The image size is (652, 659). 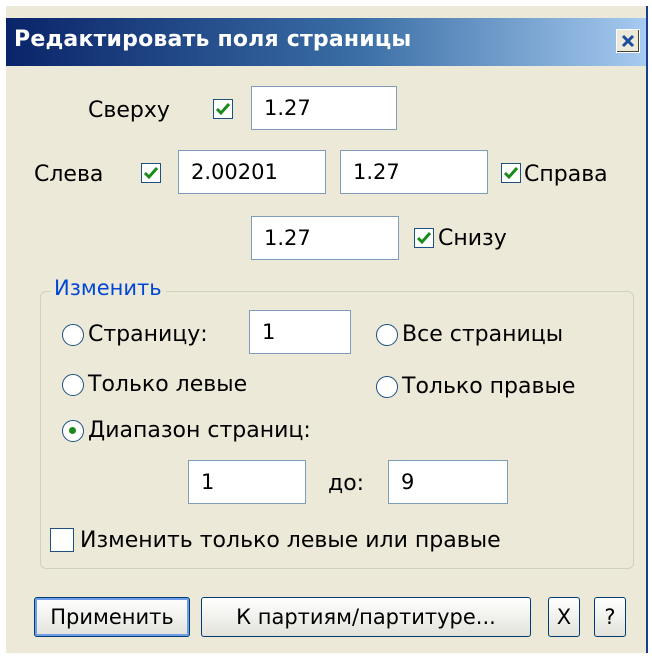 What do you see at coordinates (387, 387) in the screenshot?
I see `radio-only-right` at bounding box center [387, 387].